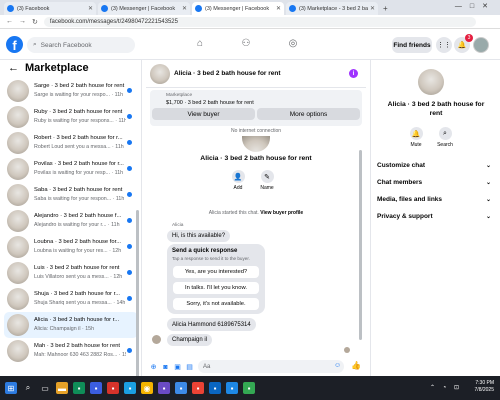  What do you see at coordinates (446, 387) in the screenshot?
I see `system-tray-icons: ⌃ ◔ ⊡` at bounding box center [446, 387].